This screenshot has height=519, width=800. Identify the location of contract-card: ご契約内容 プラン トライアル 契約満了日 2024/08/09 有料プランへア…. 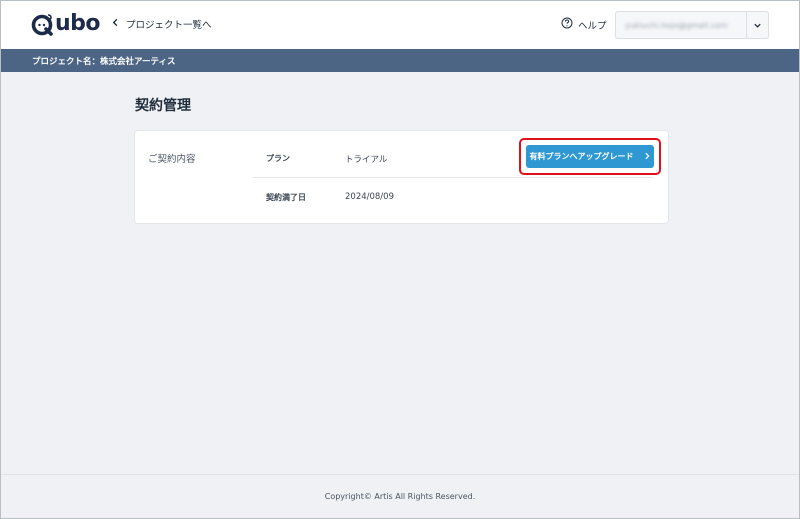
(401, 177).